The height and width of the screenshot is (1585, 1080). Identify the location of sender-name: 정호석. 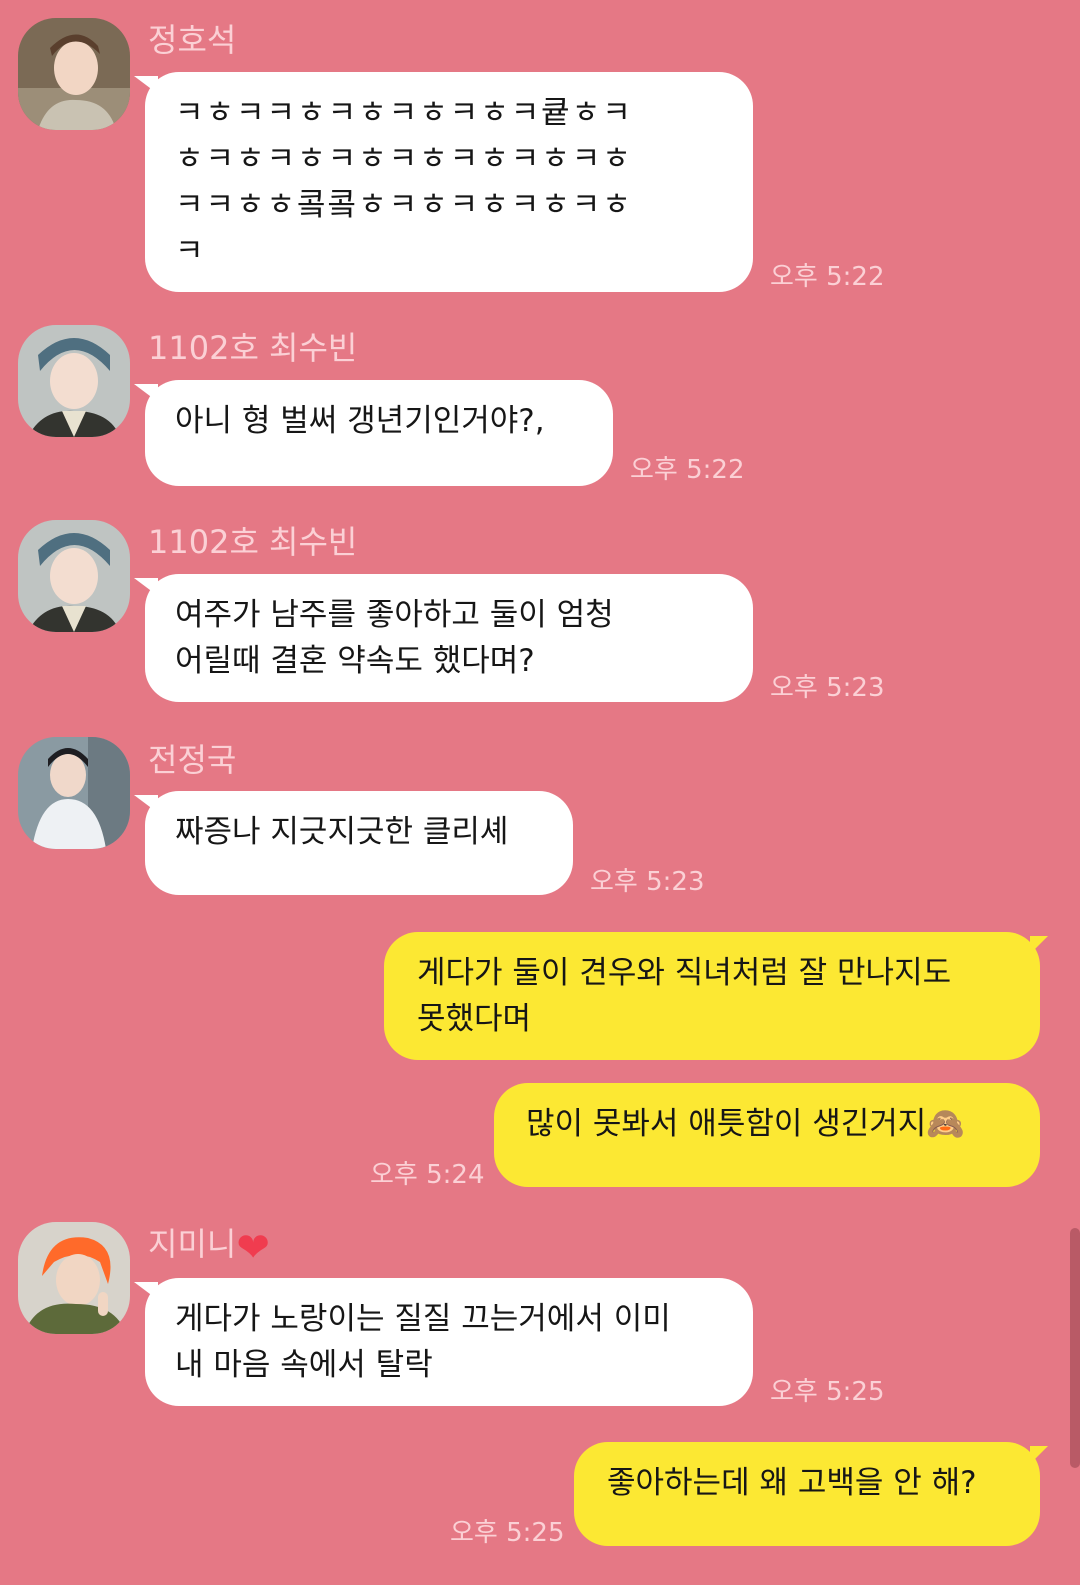
(192, 40).